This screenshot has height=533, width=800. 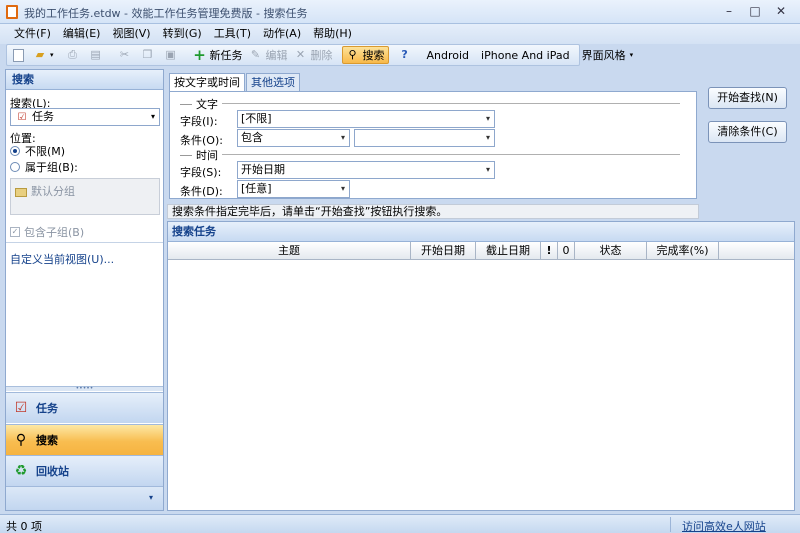 I want to click on search-tabs: 按文字或时间 其他选项, so click(x=234, y=82).